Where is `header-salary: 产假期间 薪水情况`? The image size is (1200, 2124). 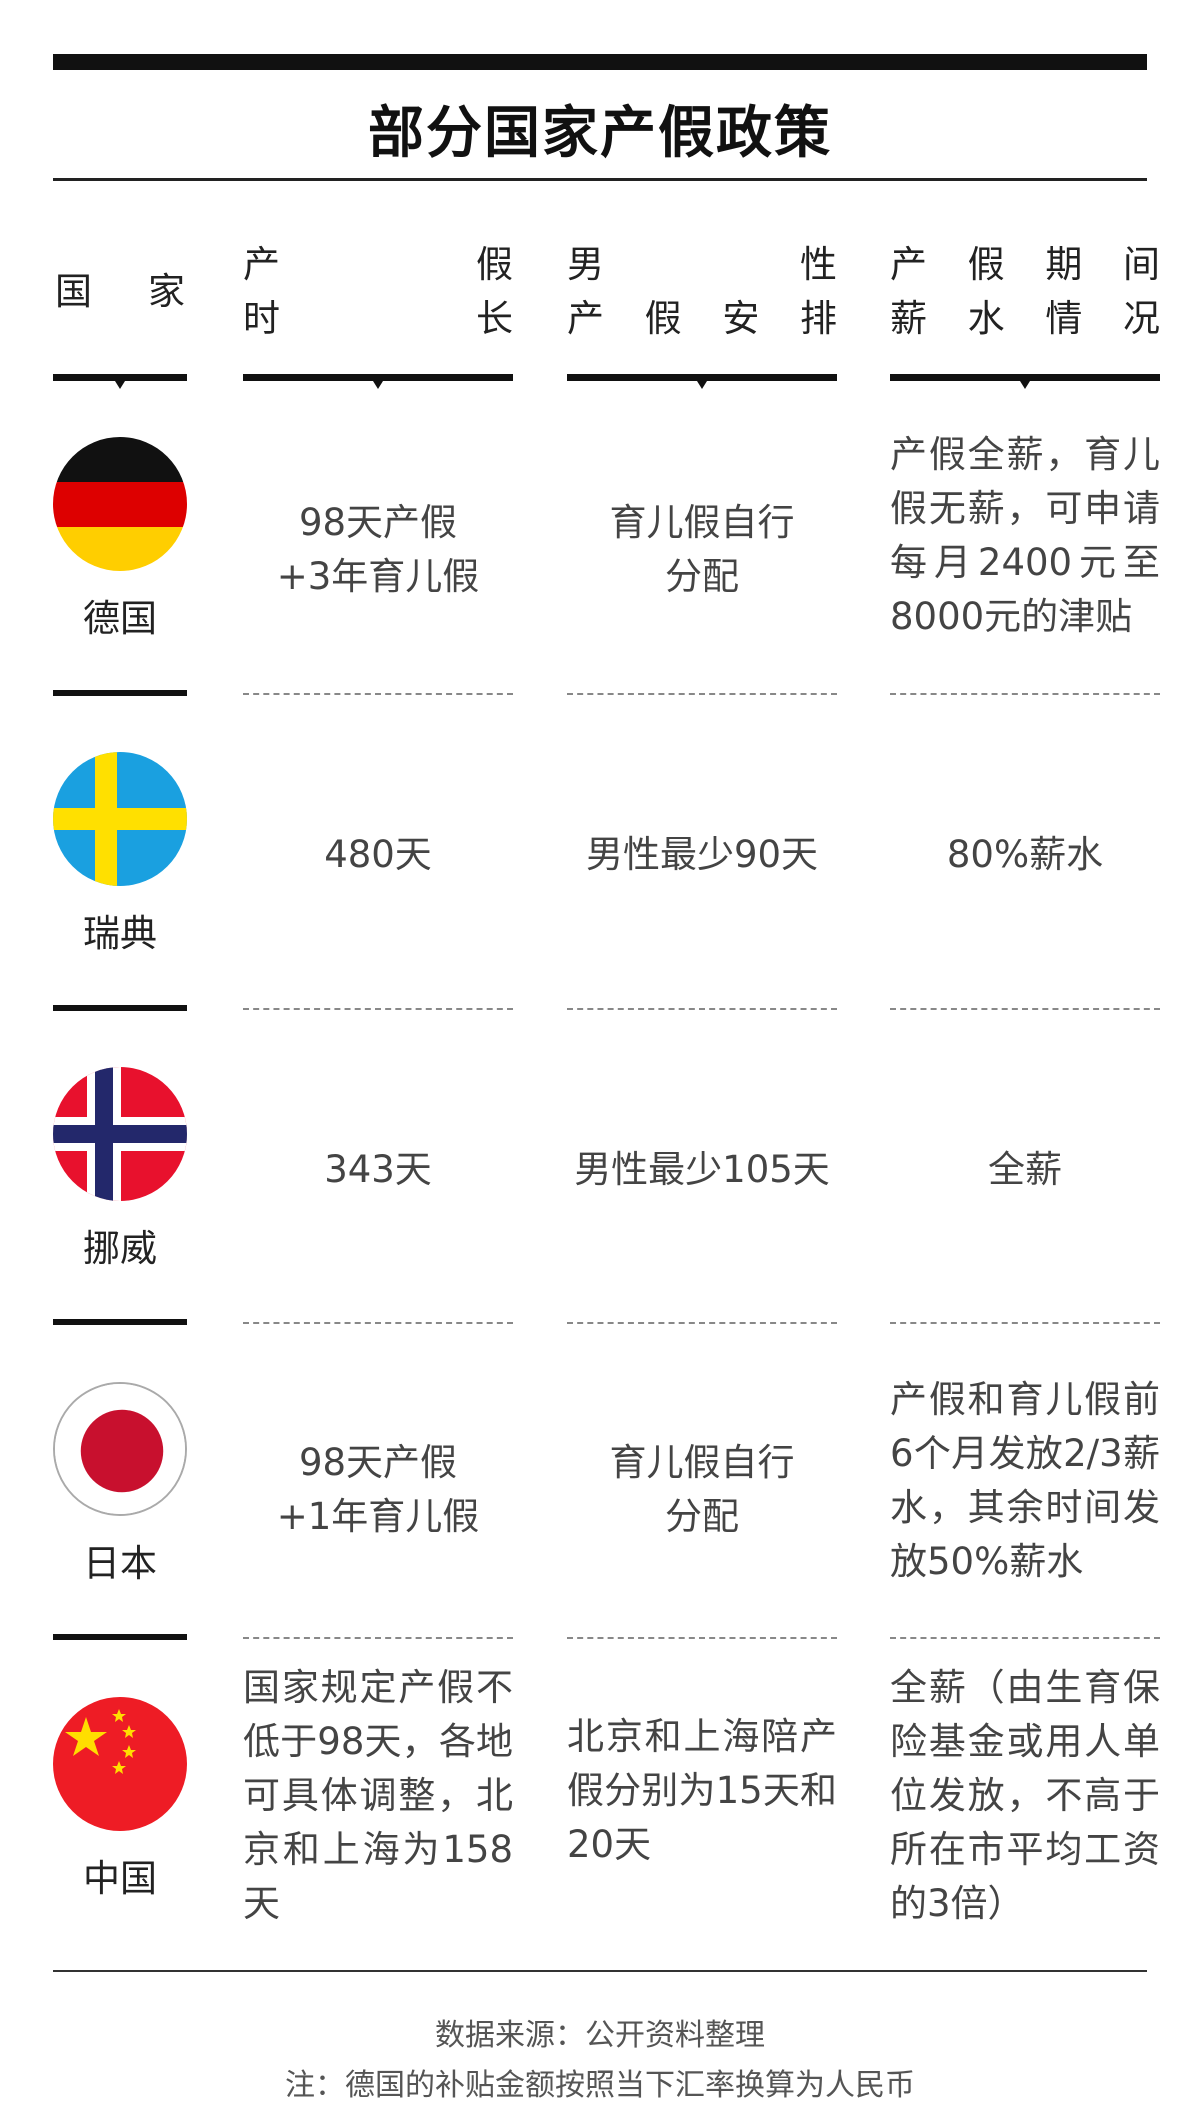
header-salary: 产假期间 薪水情况 is located at coordinates (1025, 292).